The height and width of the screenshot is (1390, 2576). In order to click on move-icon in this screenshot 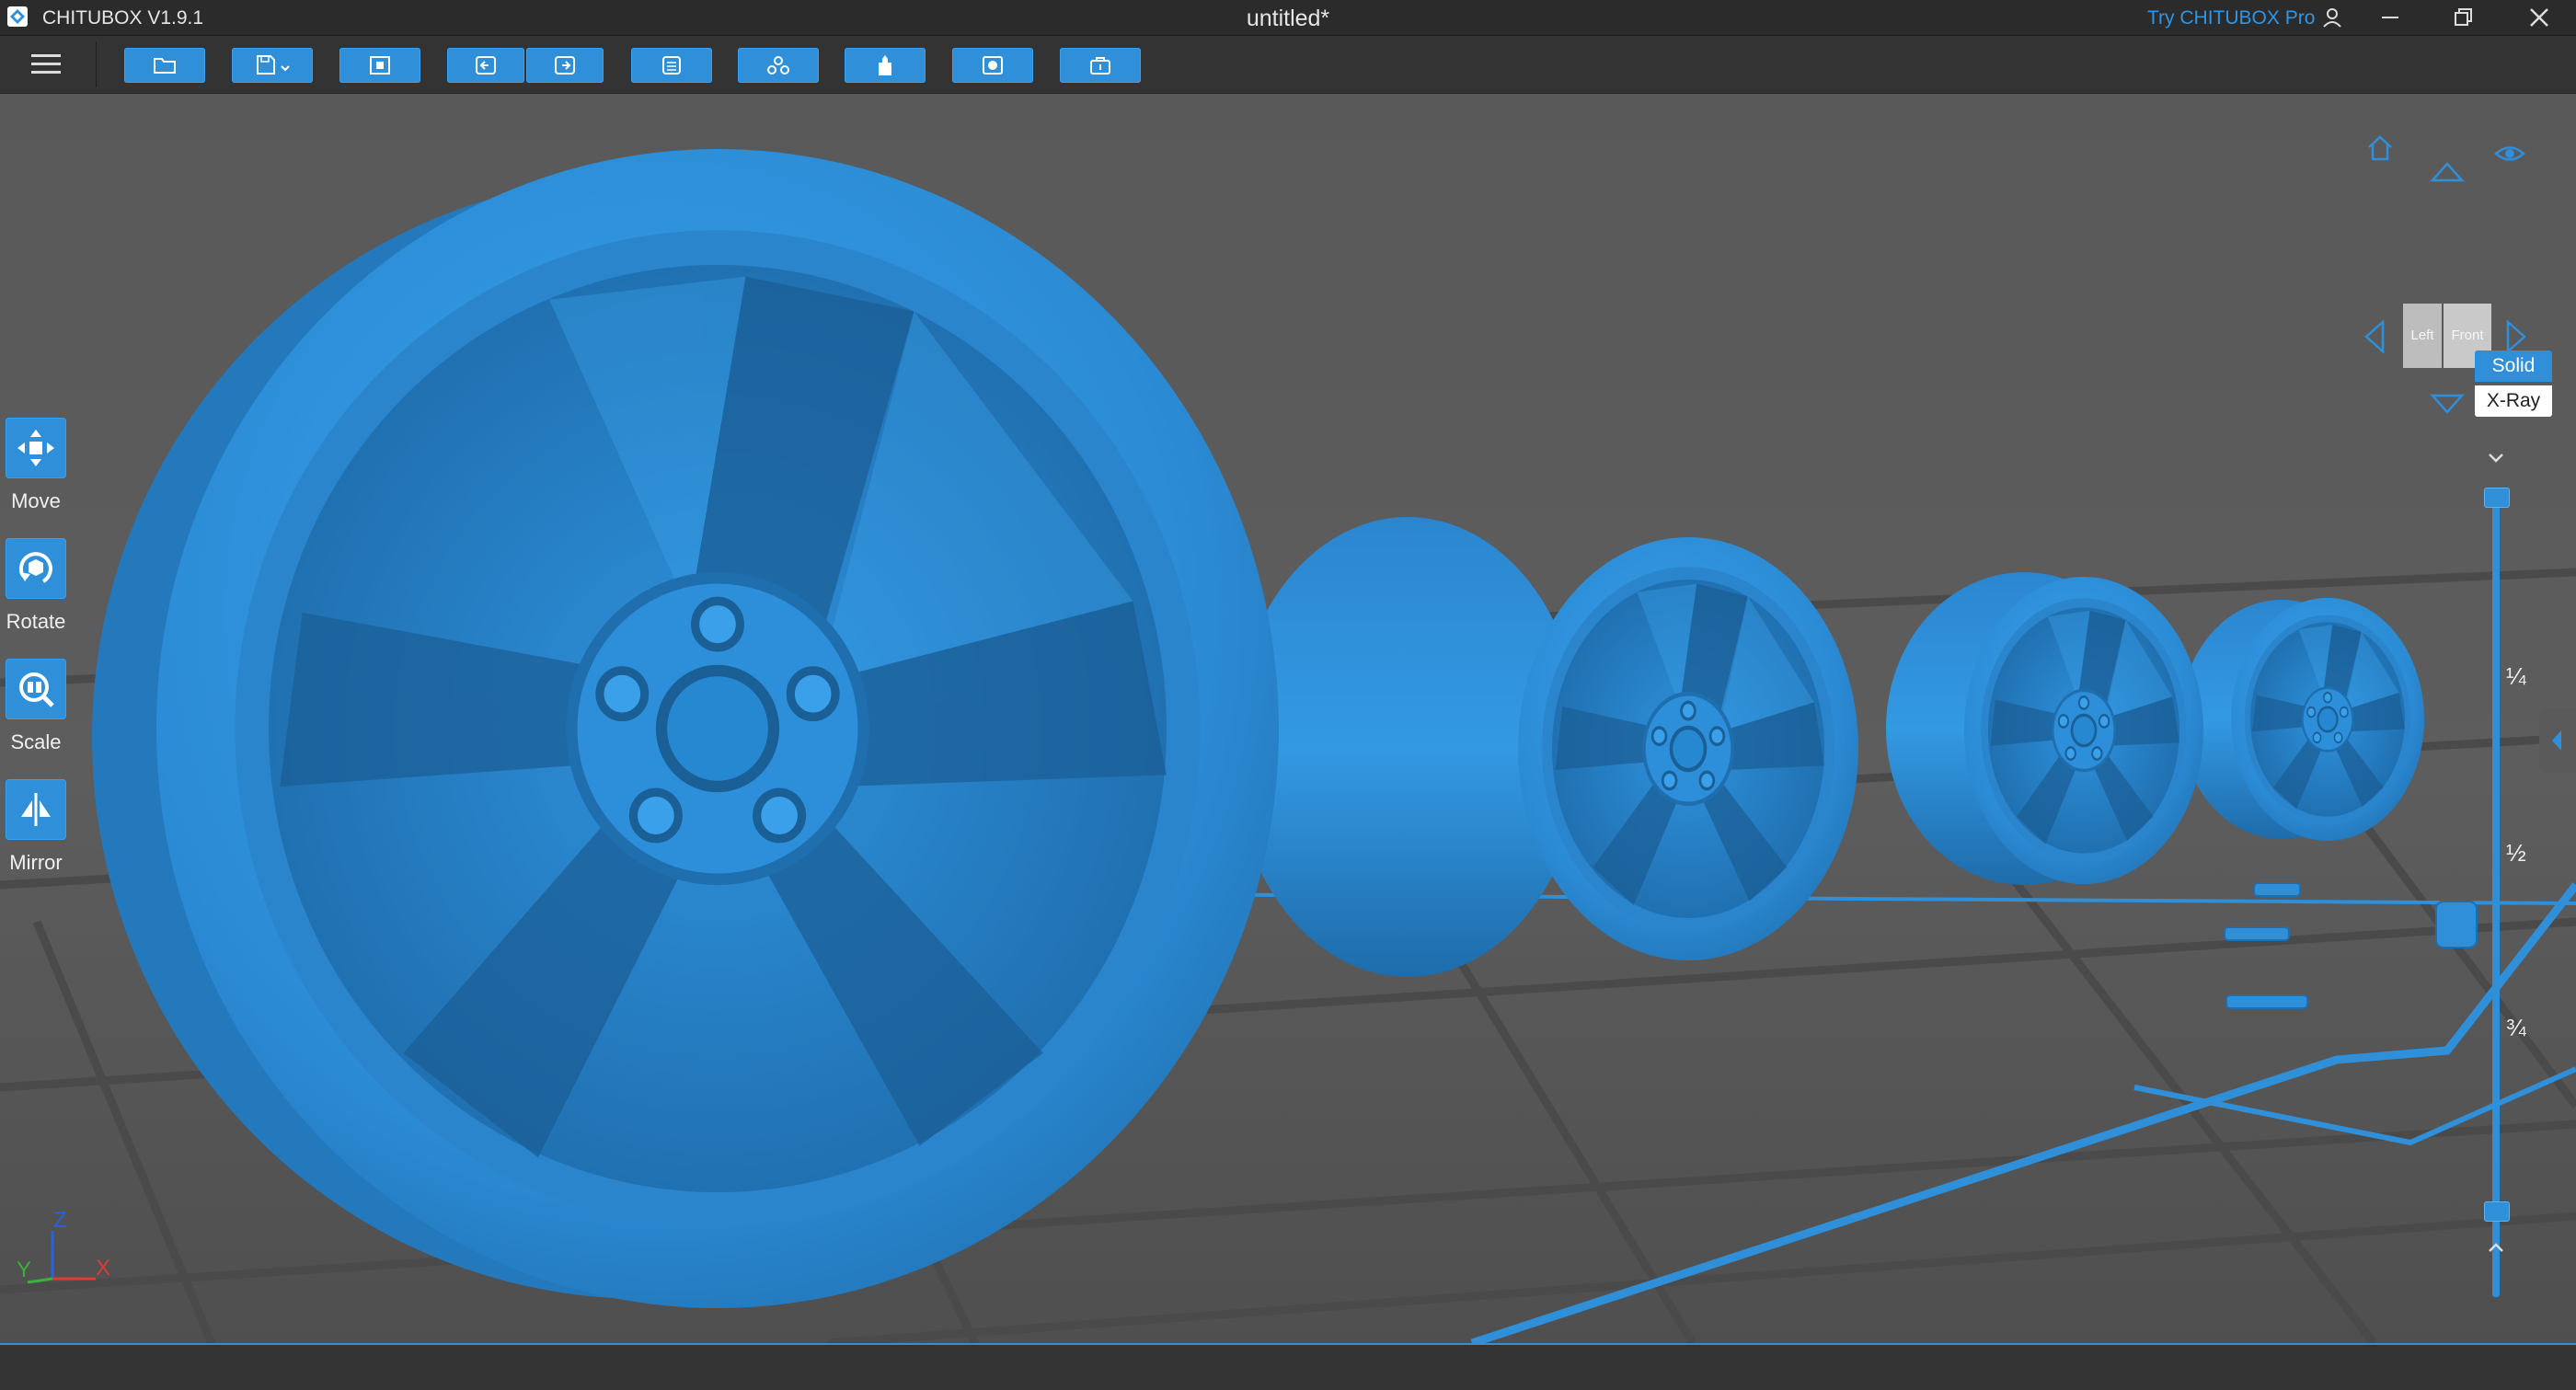, I will do `click(35, 448)`.